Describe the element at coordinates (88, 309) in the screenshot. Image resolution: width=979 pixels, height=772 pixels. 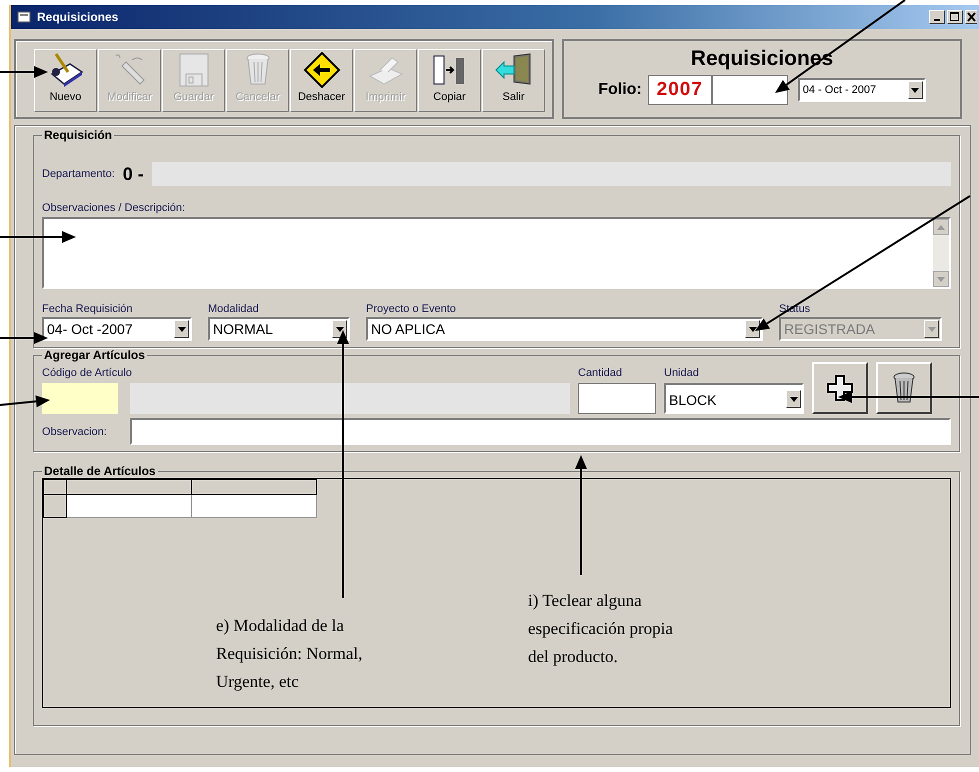
I see `field-label: Fecha Requisición` at that location.